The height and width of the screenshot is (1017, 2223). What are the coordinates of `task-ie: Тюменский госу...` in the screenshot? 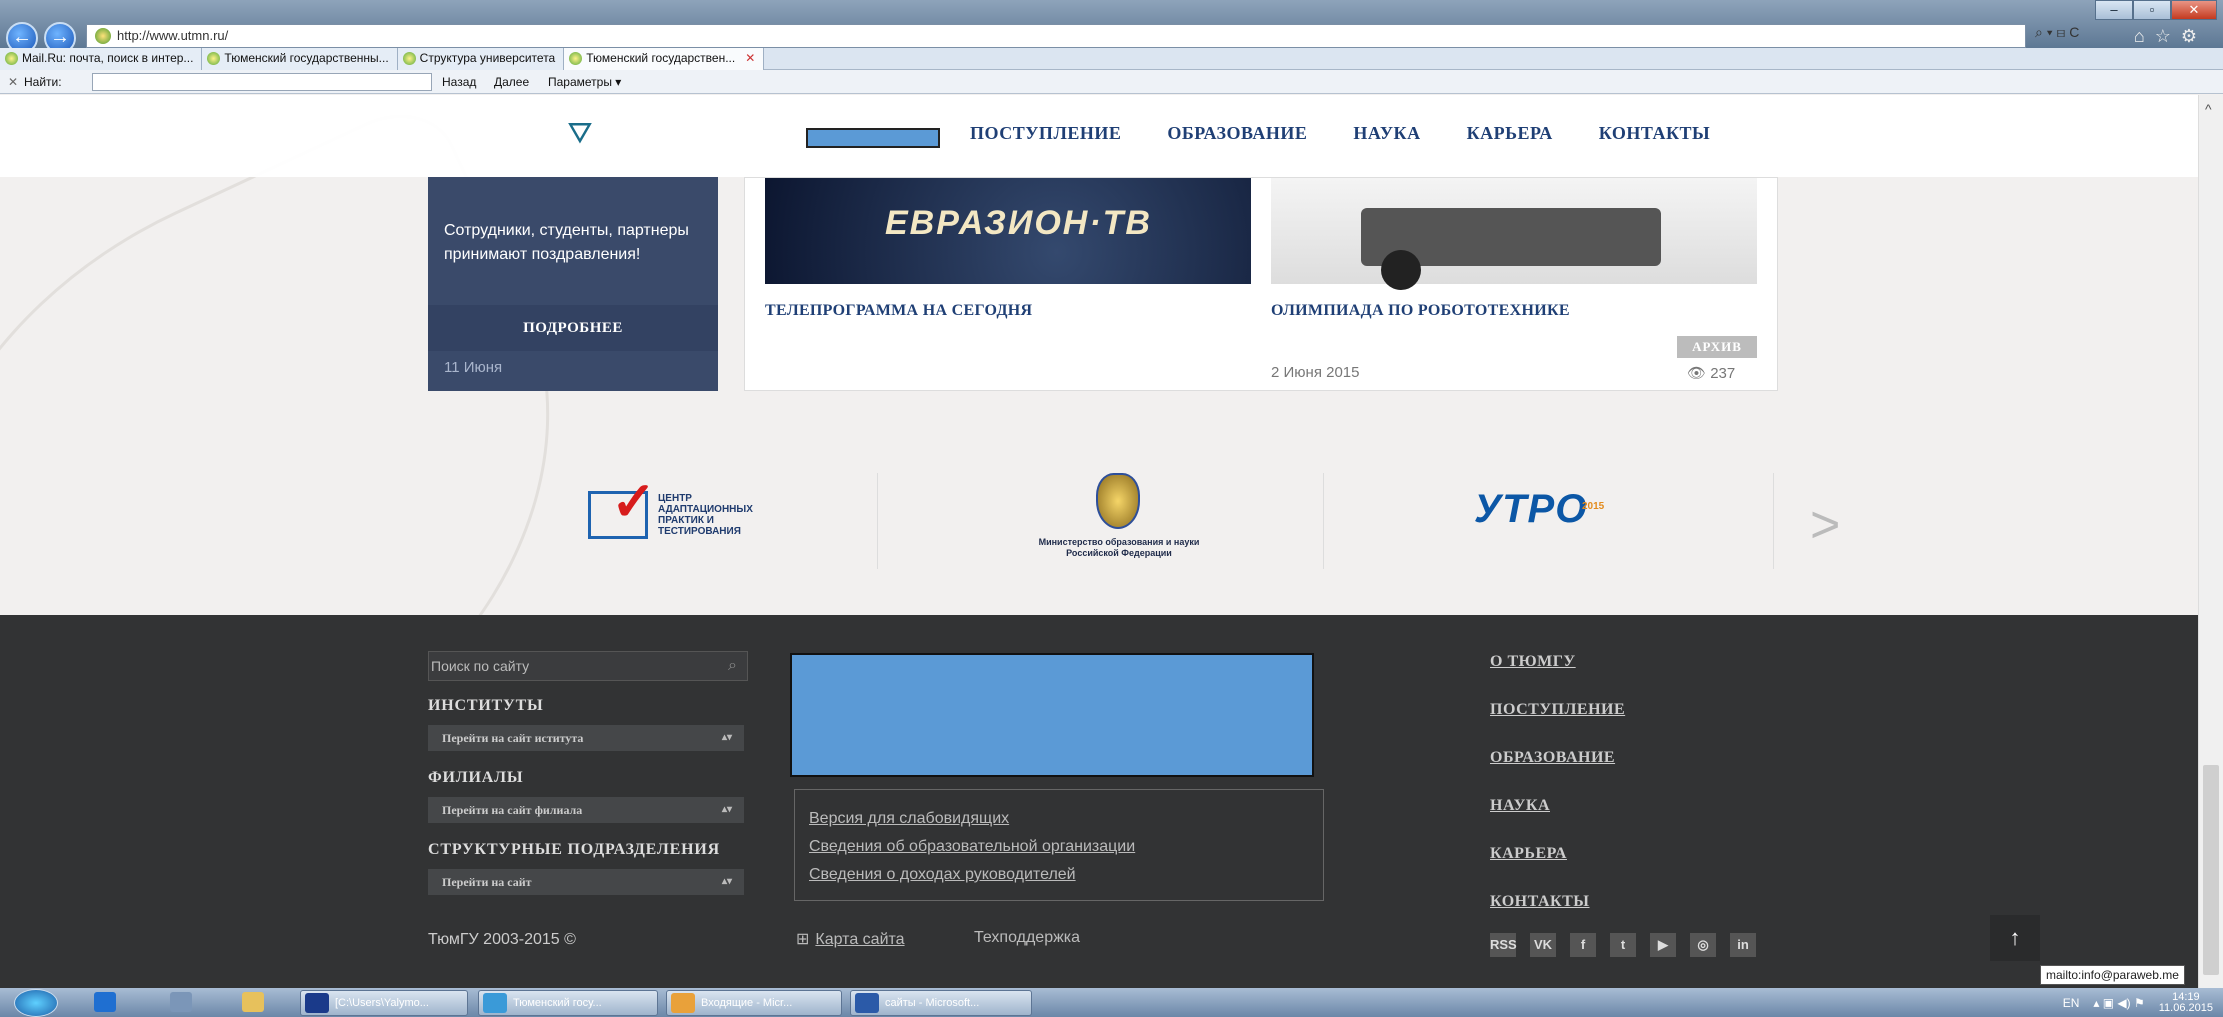 It's located at (568, 1003).